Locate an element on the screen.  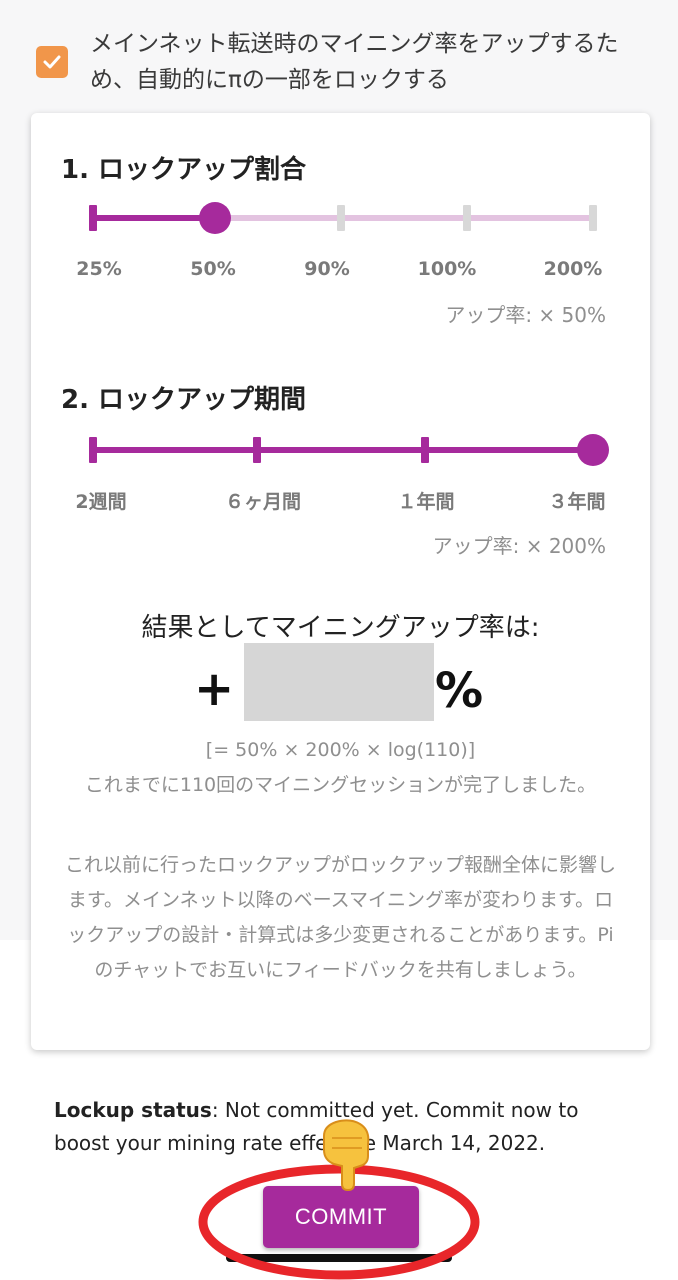
period-label-3y: ３年間 is located at coordinates (576, 500).